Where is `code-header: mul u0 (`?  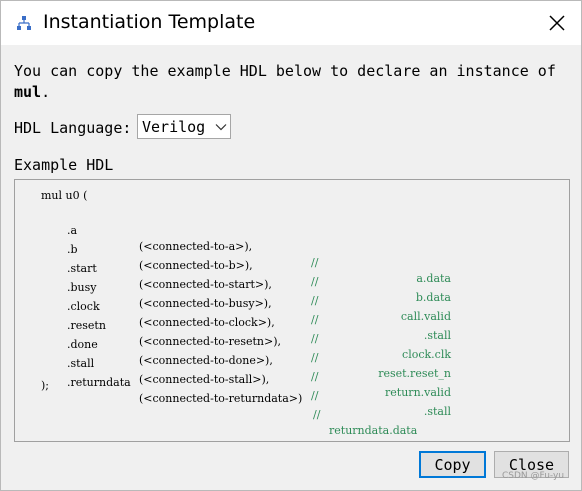
code-header: mul u0 ( is located at coordinates (64, 195).